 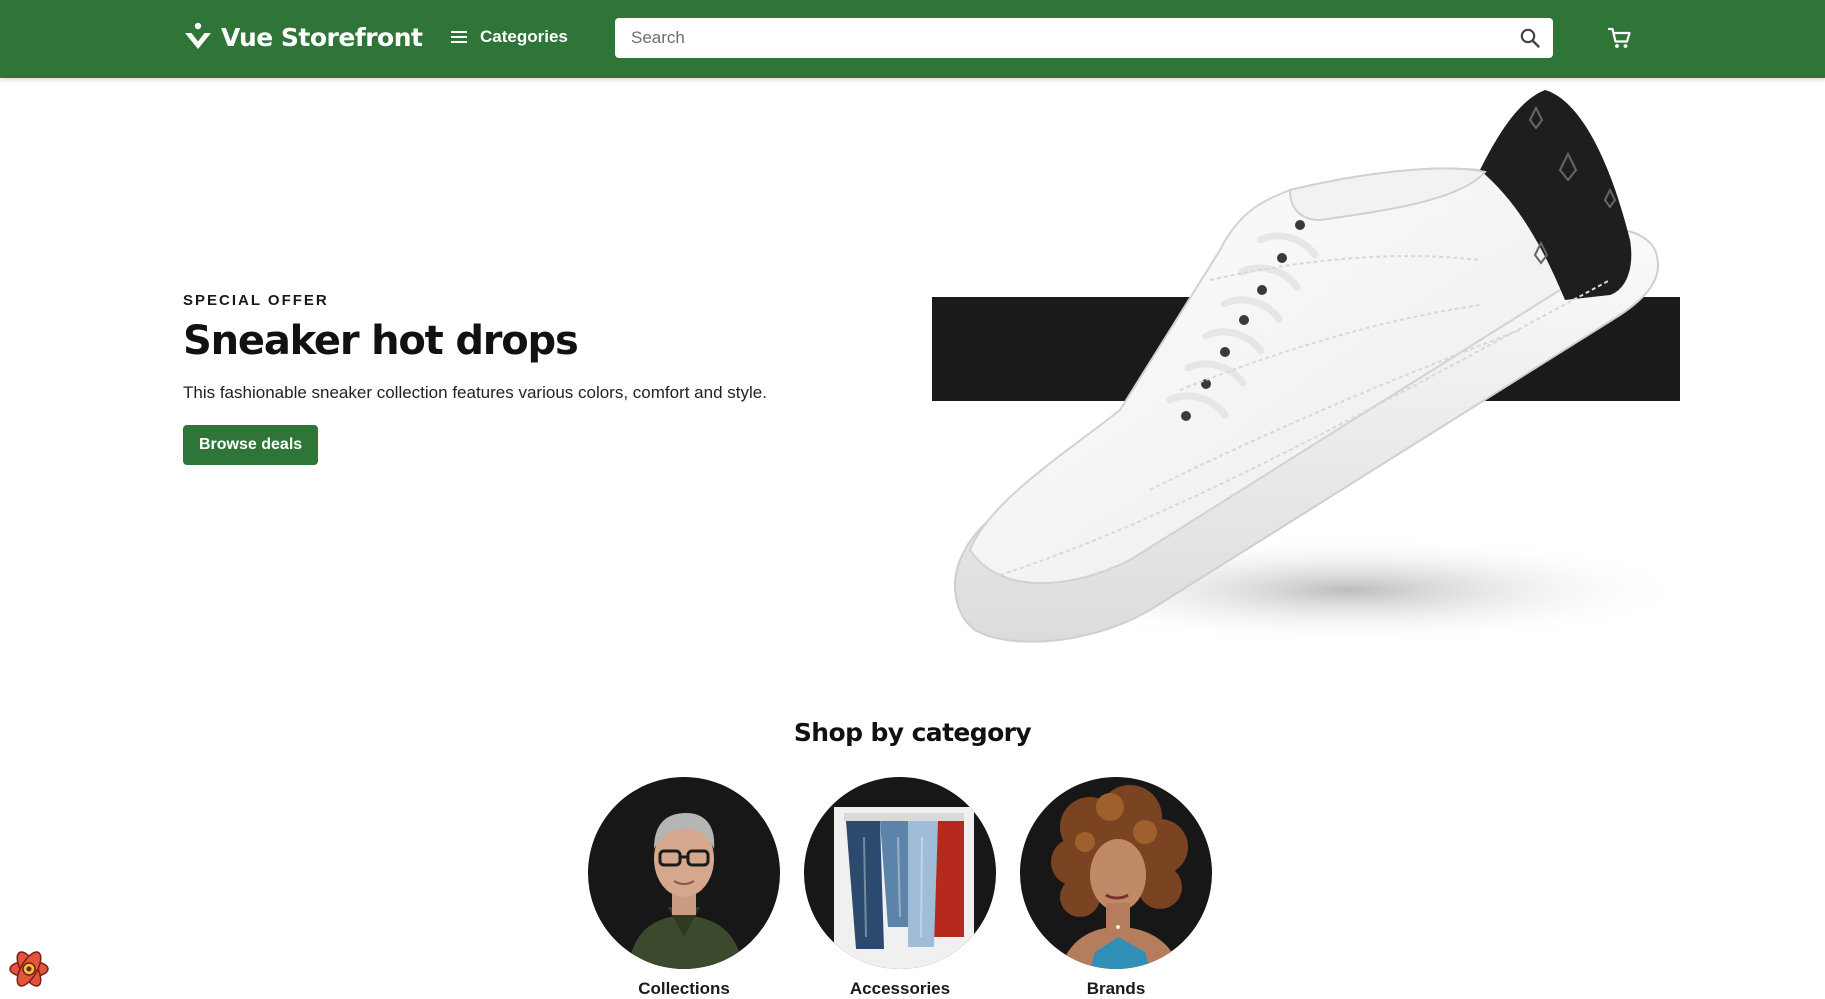 What do you see at coordinates (900, 873) in the screenshot?
I see `category-accessories-image` at bounding box center [900, 873].